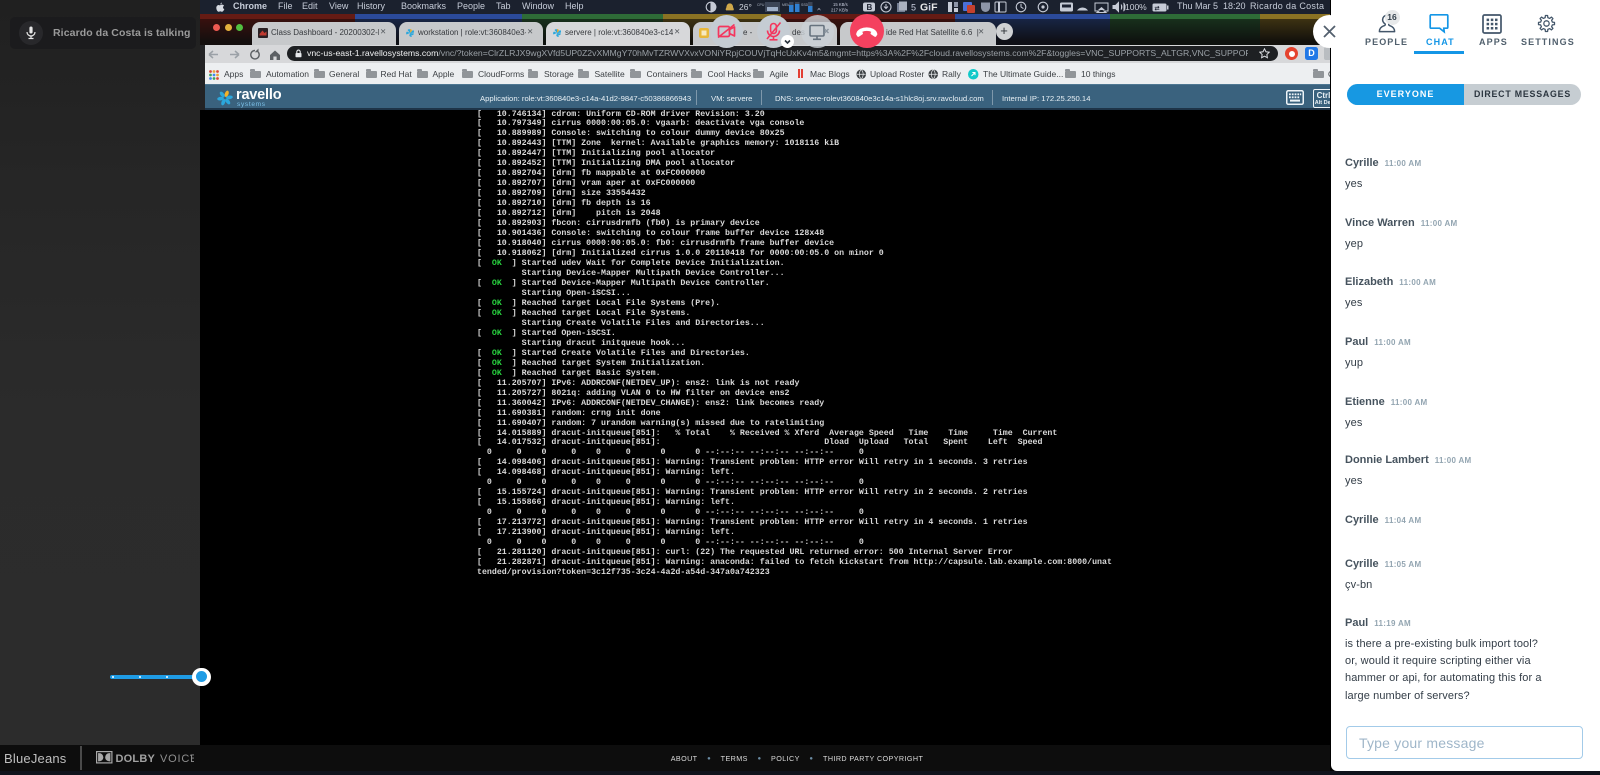 This screenshot has width=1600, height=775. What do you see at coordinates (913, 8) in the screenshot?
I see `svg-text: 5` at bounding box center [913, 8].